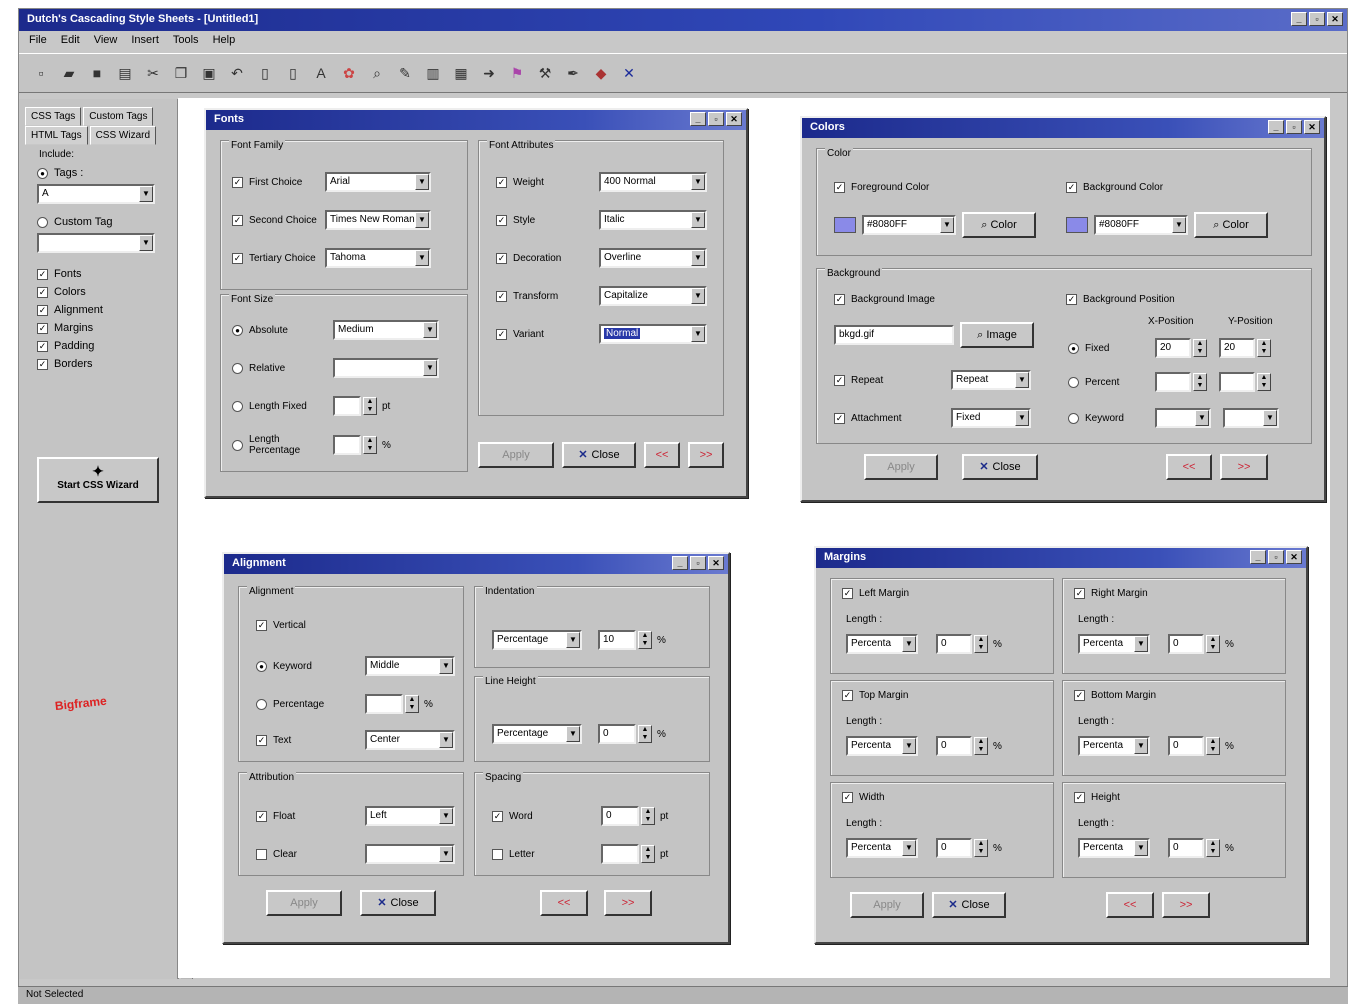  Describe the element at coordinates (1173, 348) in the screenshot. I see `fixed-x-input: 20` at that location.